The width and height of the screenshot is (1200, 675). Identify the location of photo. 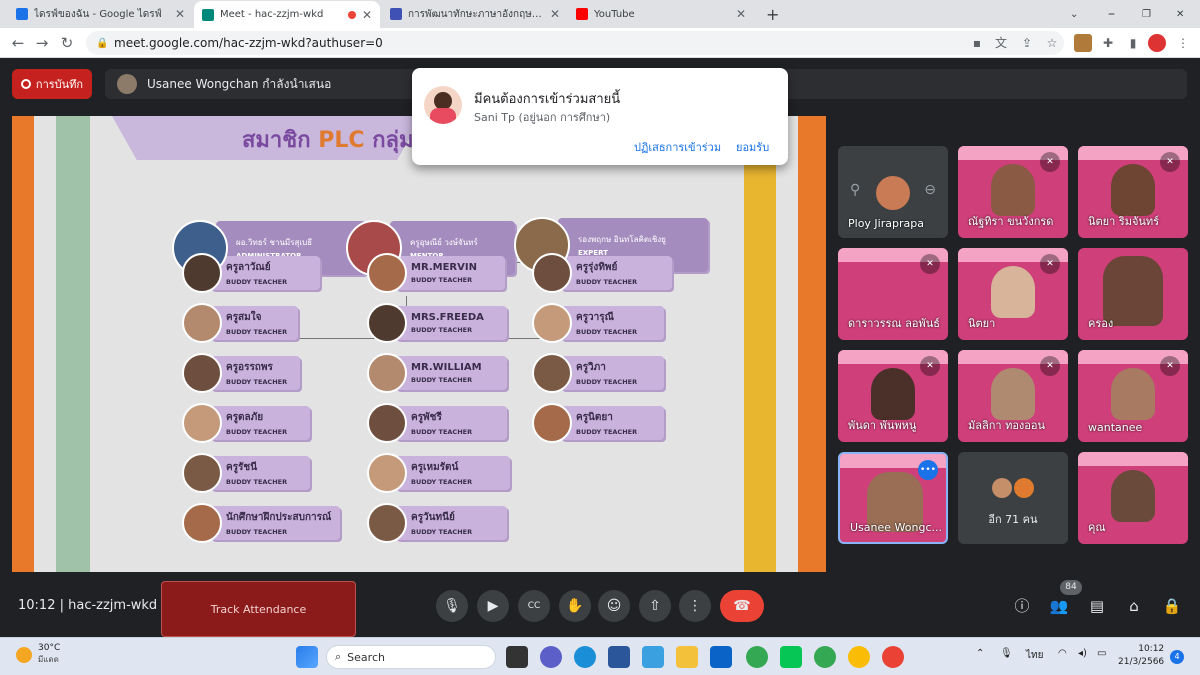
(202, 373).